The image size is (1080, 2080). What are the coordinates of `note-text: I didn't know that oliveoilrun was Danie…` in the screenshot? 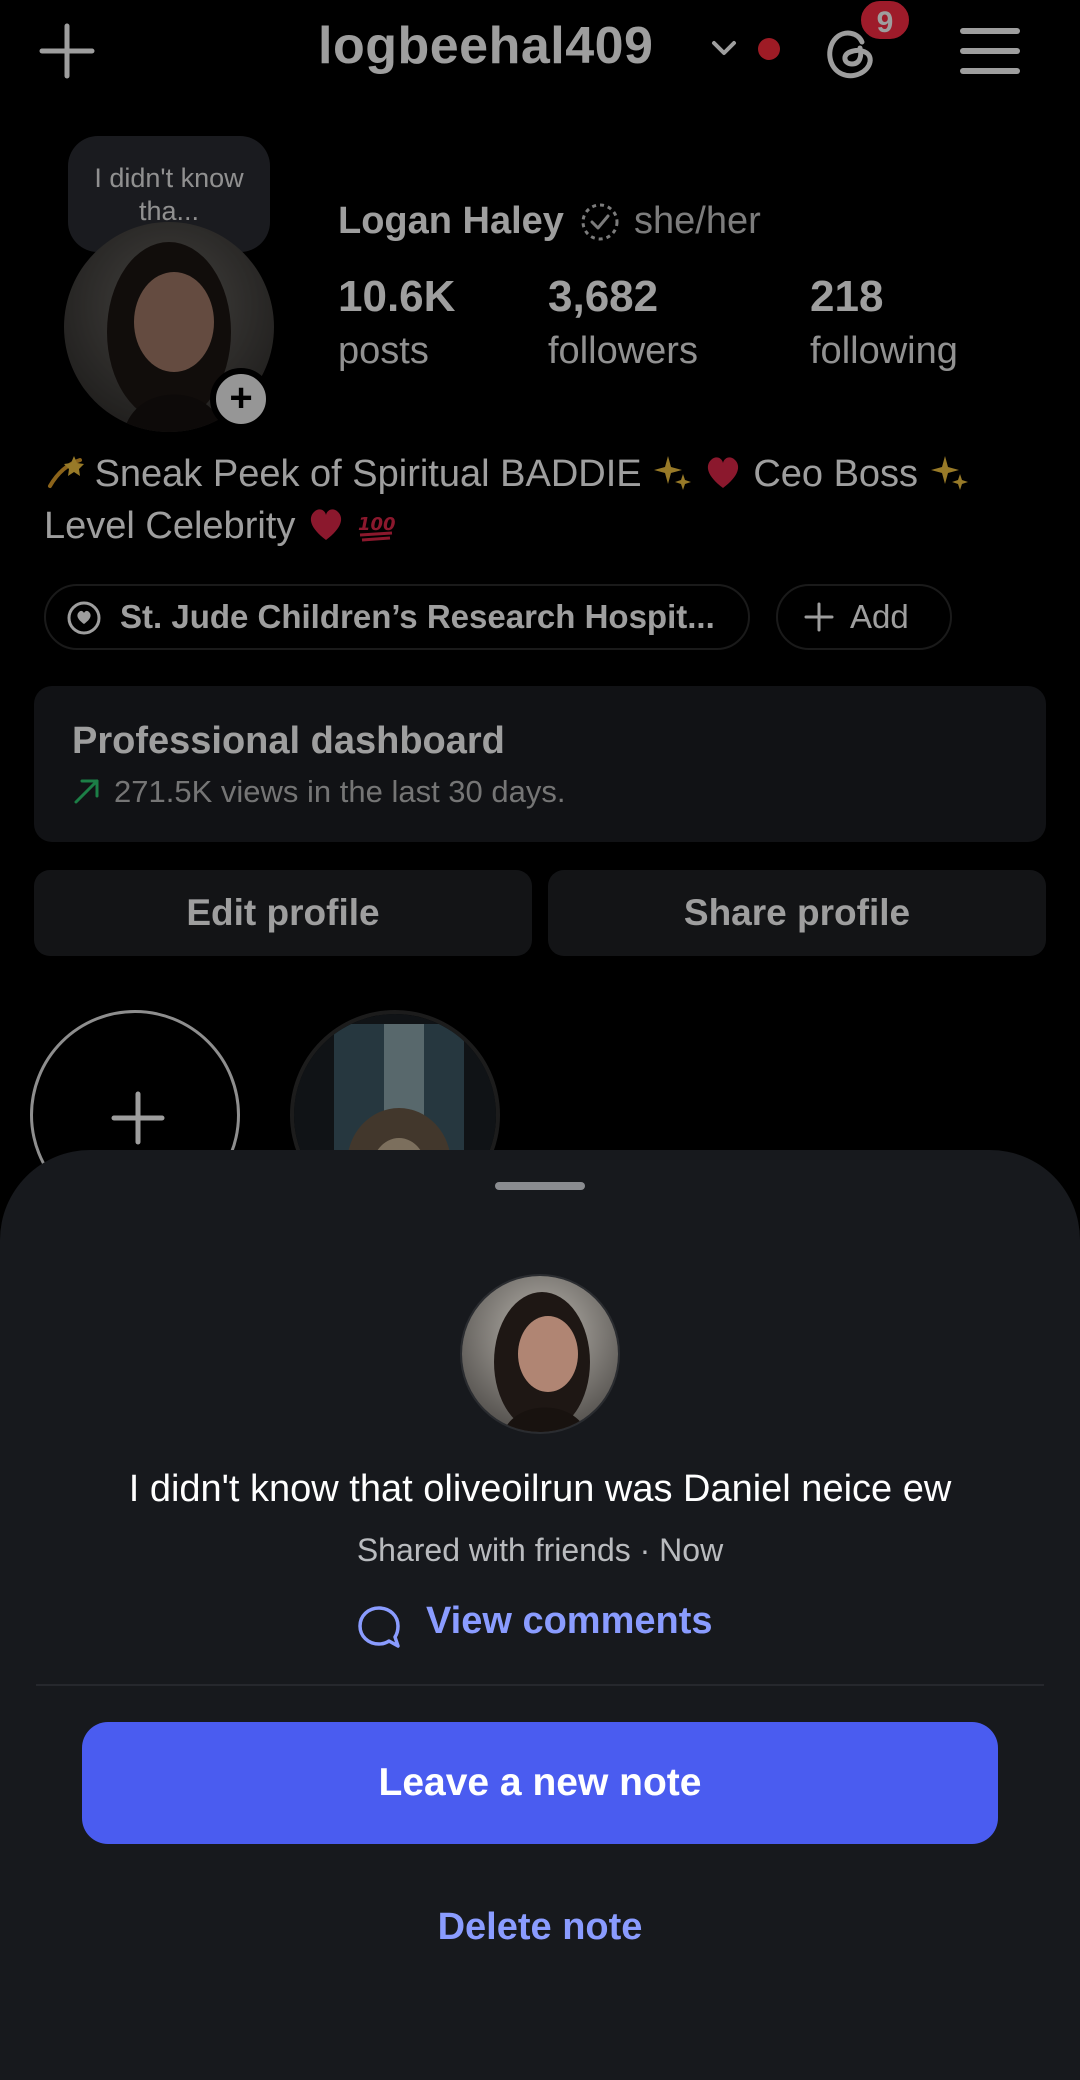 It's located at (540, 1489).